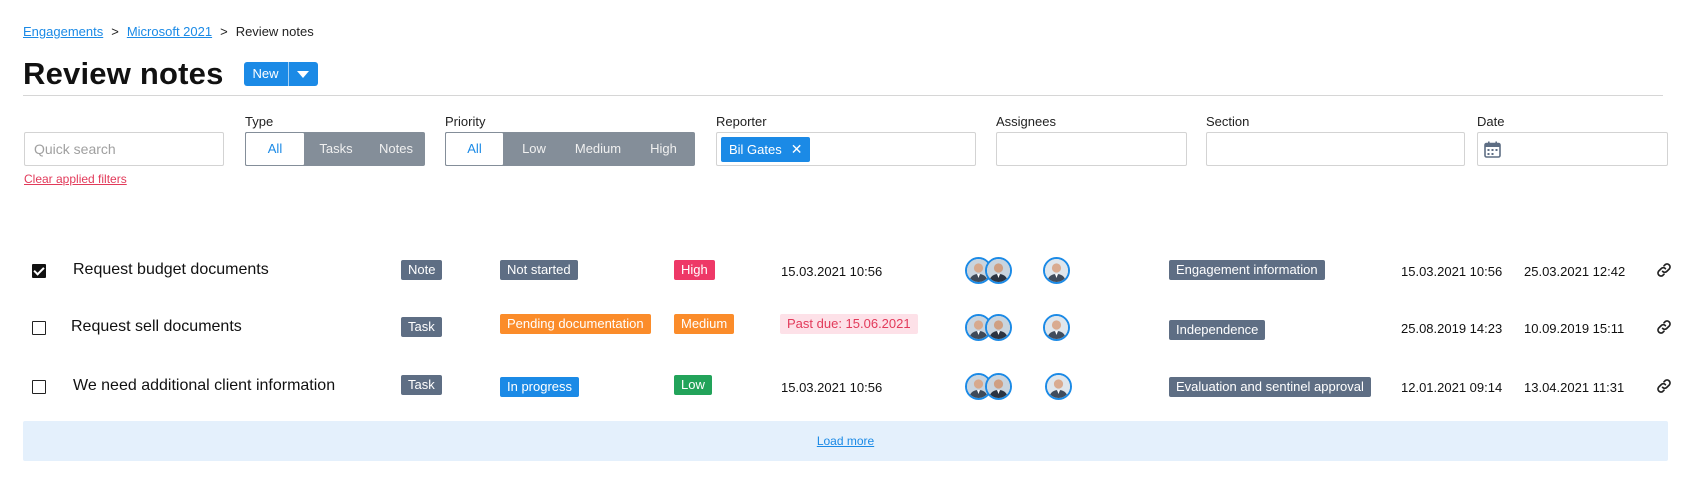 The width and height of the screenshot is (1684, 494). I want to click on new-button: New, so click(266, 74).